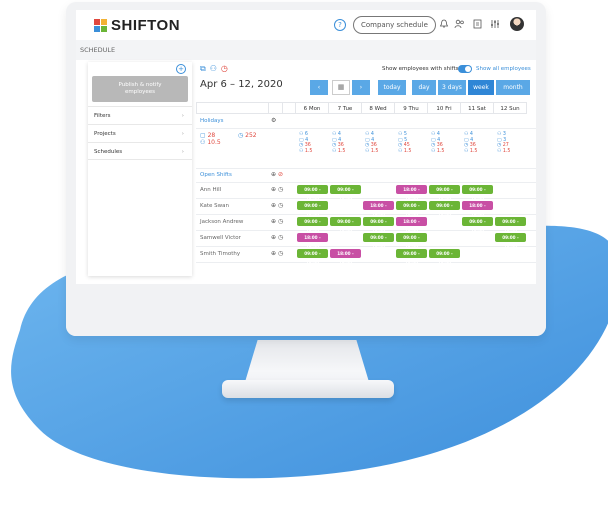  What do you see at coordinates (345, 108) in the screenshot?
I see `day-header: 7 Tue` at bounding box center [345, 108].